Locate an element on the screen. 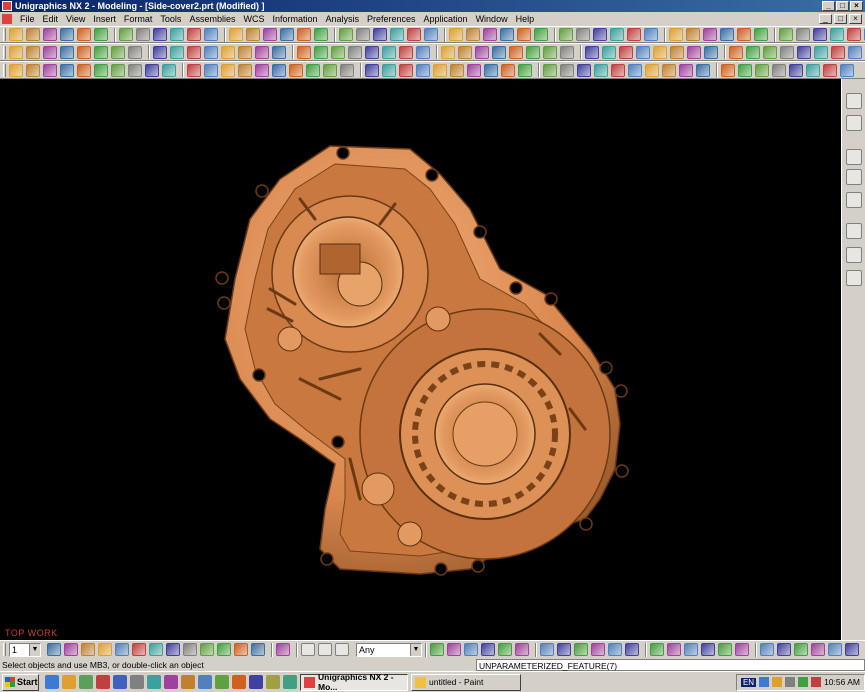  menu-file: File is located at coordinates (27, 19).